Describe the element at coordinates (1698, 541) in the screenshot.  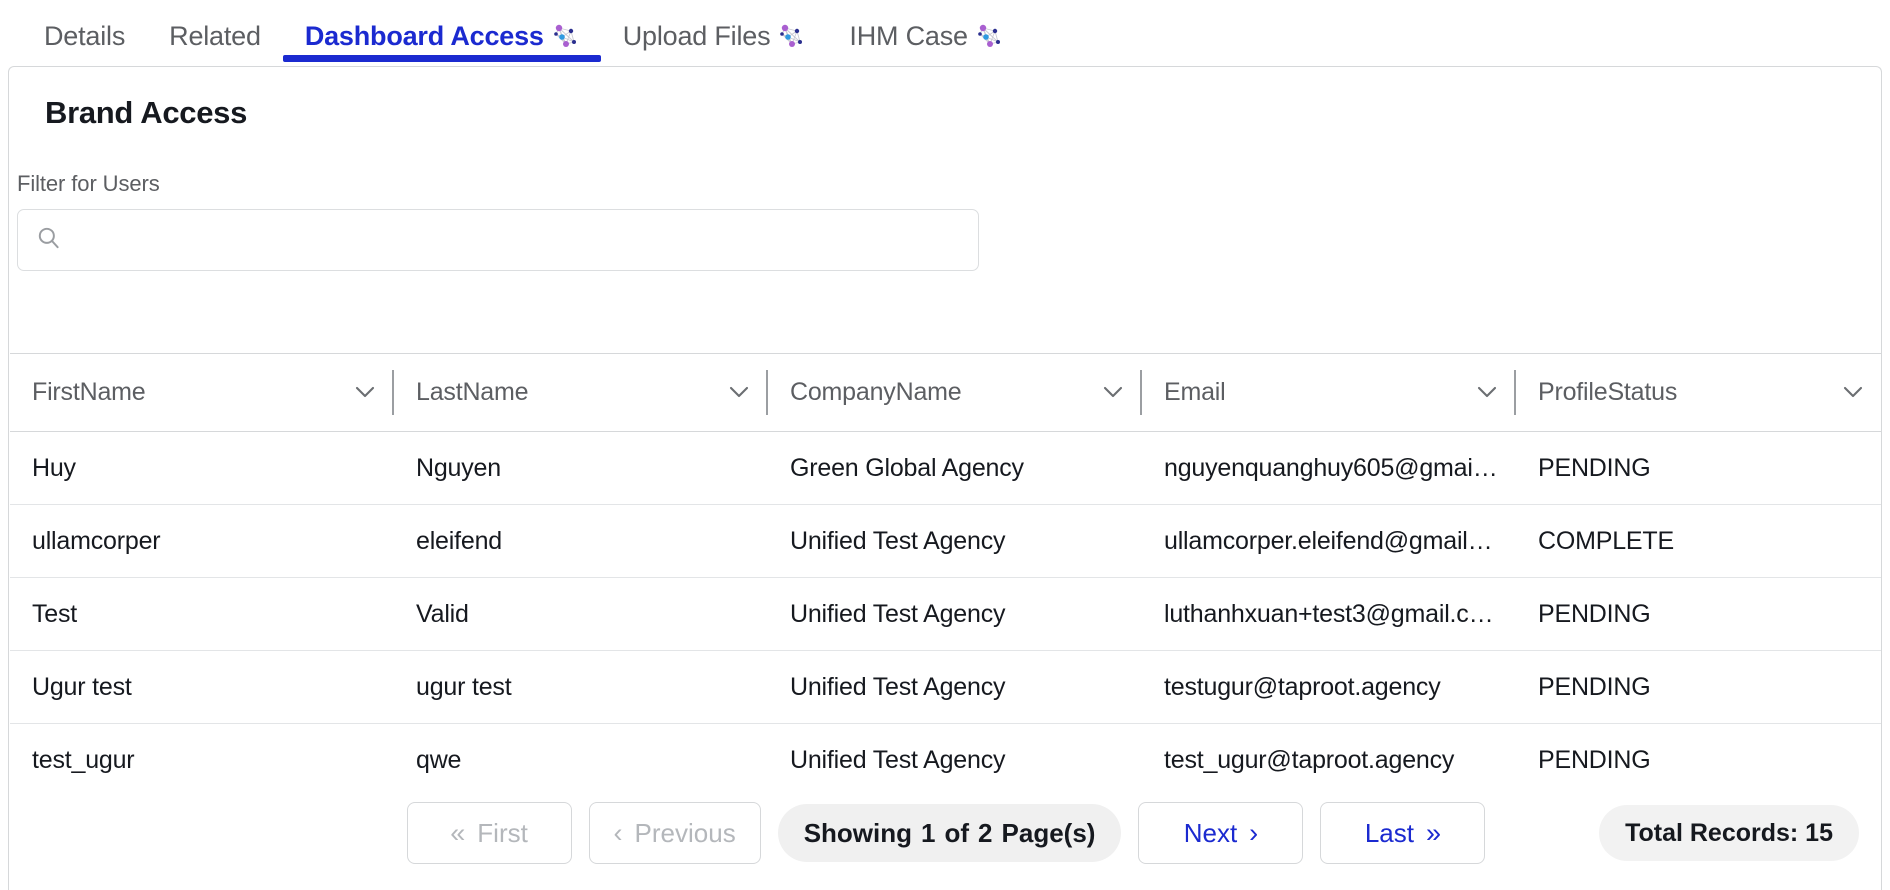
I see `cell-profilestatus: COMPLETE` at that location.